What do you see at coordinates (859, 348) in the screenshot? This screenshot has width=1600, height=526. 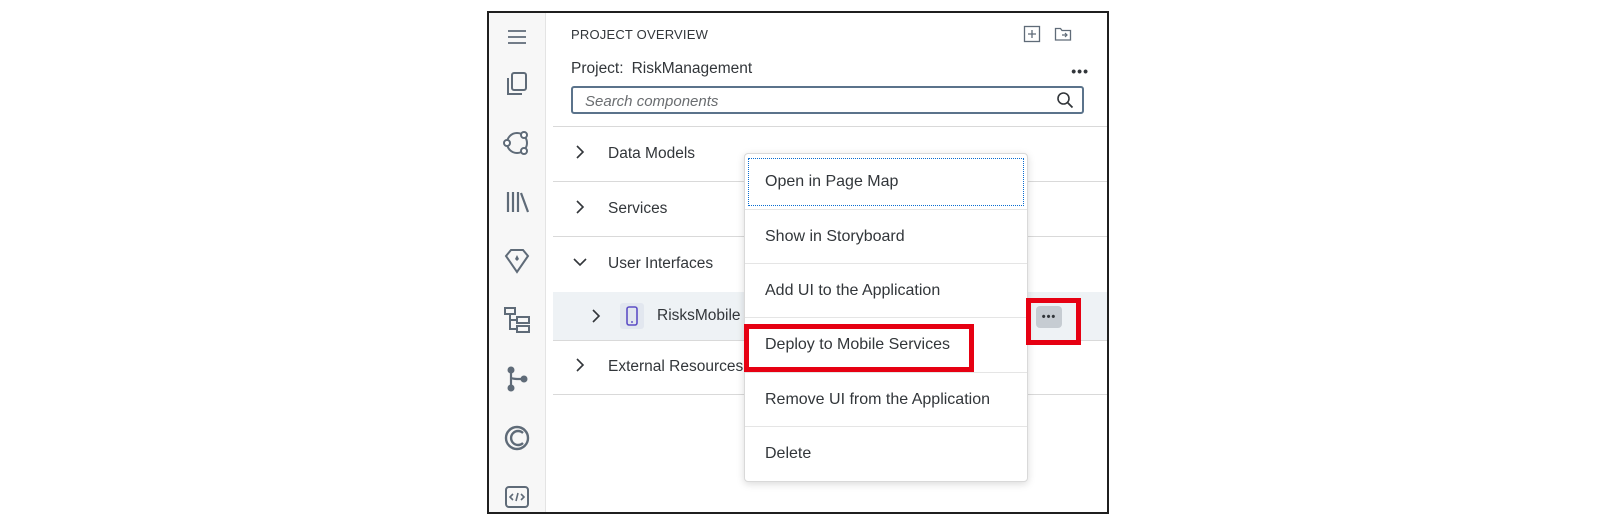 I see `highlight-deploy-option` at bounding box center [859, 348].